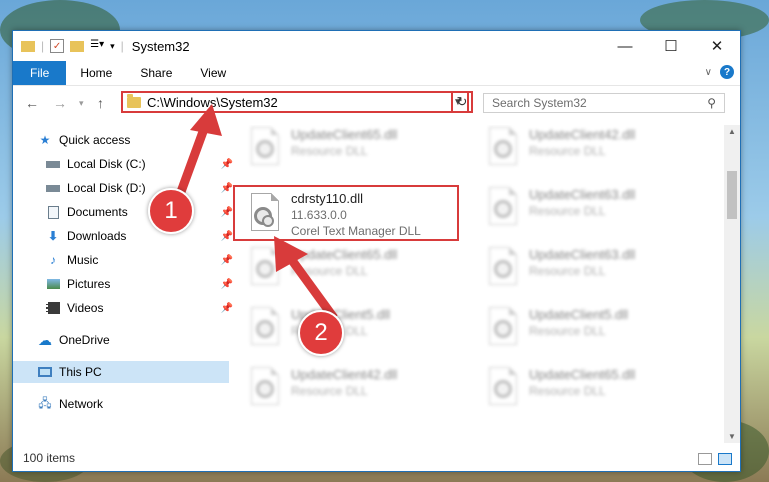  What do you see at coordinates (376, 46) in the screenshot?
I see `title-bar: | ✓ ☰▾ ▾ | System32 — ☐ ✕` at bounding box center [376, 46].